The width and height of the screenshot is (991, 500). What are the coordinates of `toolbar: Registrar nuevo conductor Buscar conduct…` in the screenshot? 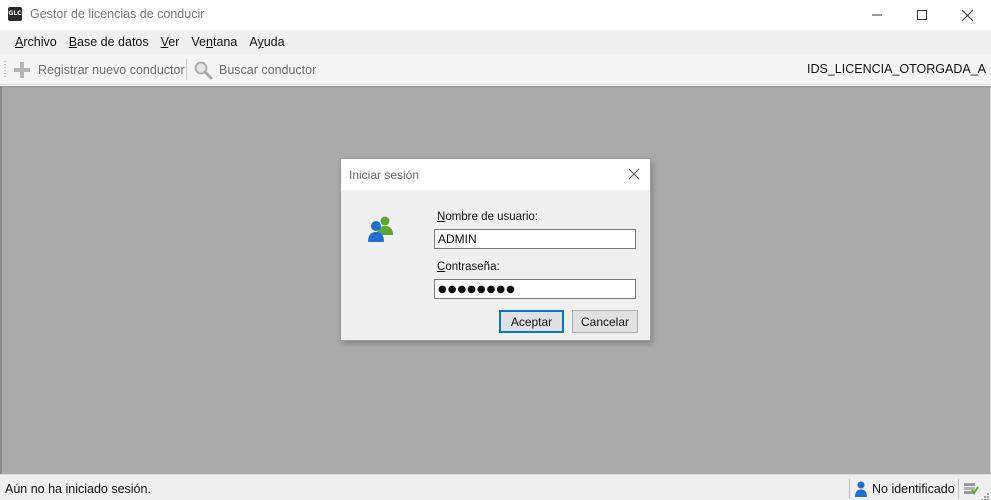 It's located at (495, 69).